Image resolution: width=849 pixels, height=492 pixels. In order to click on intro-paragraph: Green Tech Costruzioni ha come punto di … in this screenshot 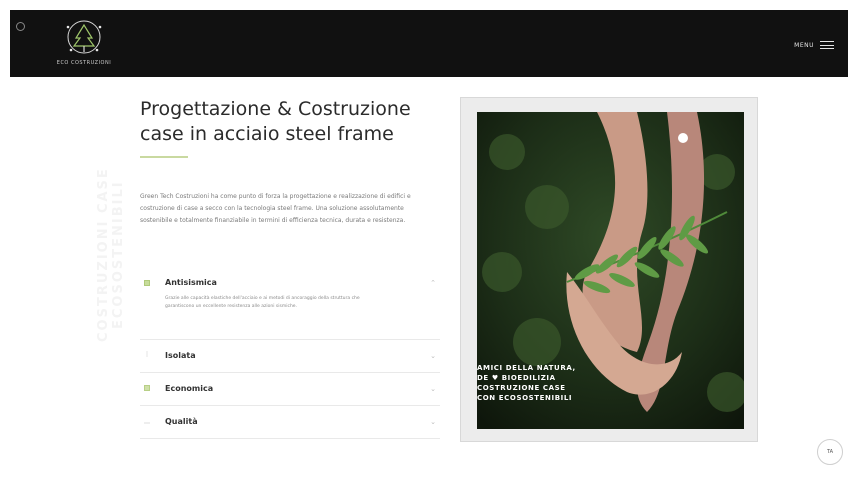, I will do `click(275, 208)`.